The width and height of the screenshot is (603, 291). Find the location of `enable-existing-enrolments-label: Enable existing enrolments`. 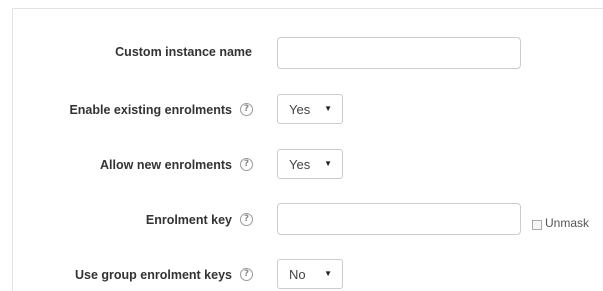

enable-existing-enrolments-label: Enable existing enrolments is located at coordinates (150, 110).